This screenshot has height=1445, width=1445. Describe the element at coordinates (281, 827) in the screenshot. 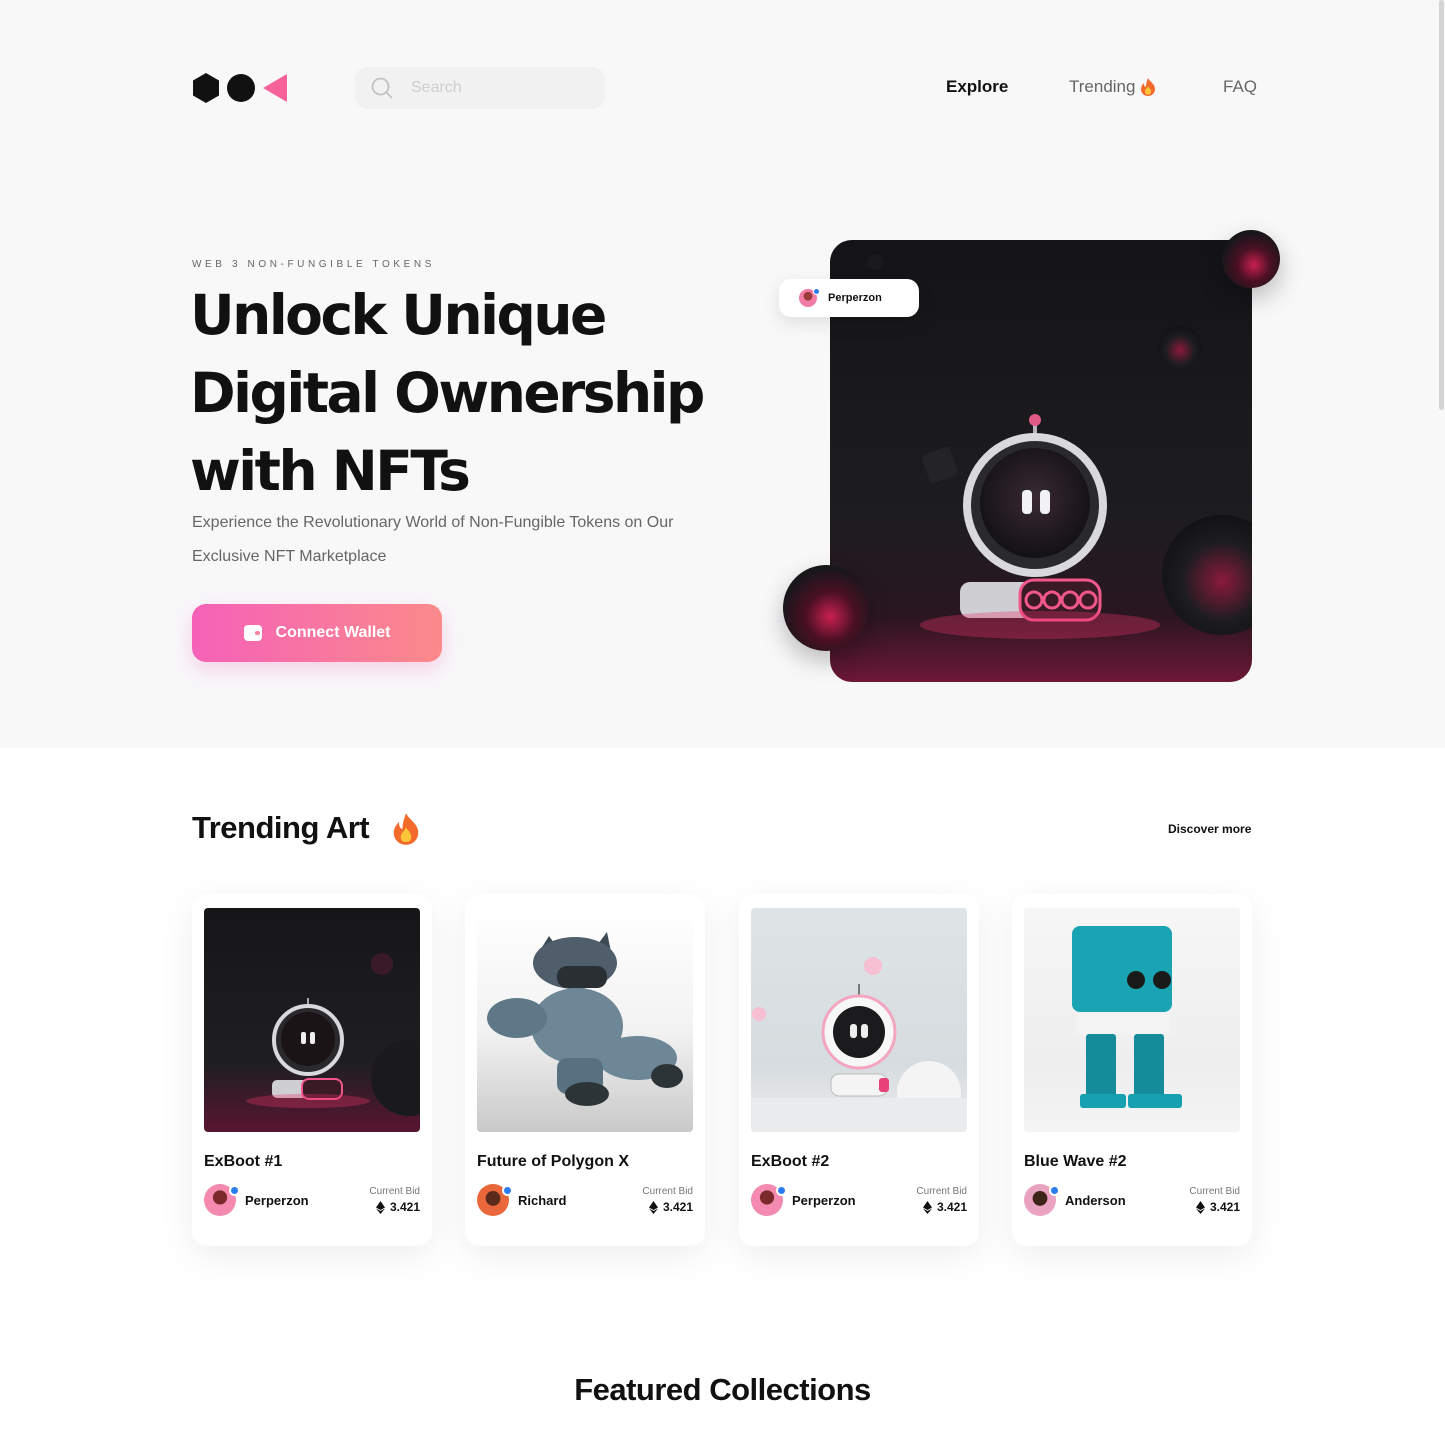

I see `trending-title: Trending Art` at that location.